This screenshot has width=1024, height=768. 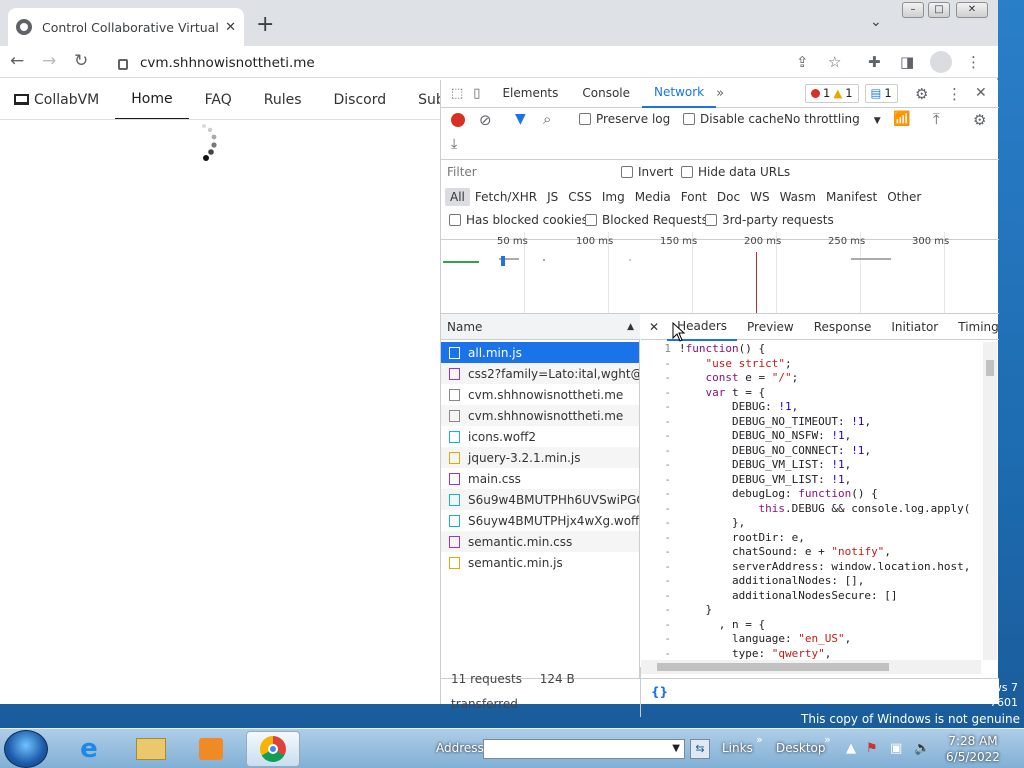 What do you see at coordinates (914, 327) in the screenshot?
I see `tab-initiator: Initiator` at bounding box center [914, 327].